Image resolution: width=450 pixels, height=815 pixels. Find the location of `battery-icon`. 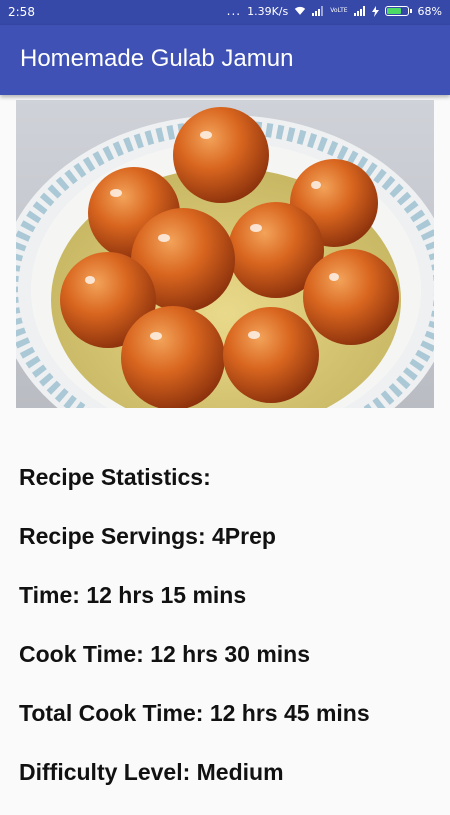

battery-icon is located at coordinates (398, 11).